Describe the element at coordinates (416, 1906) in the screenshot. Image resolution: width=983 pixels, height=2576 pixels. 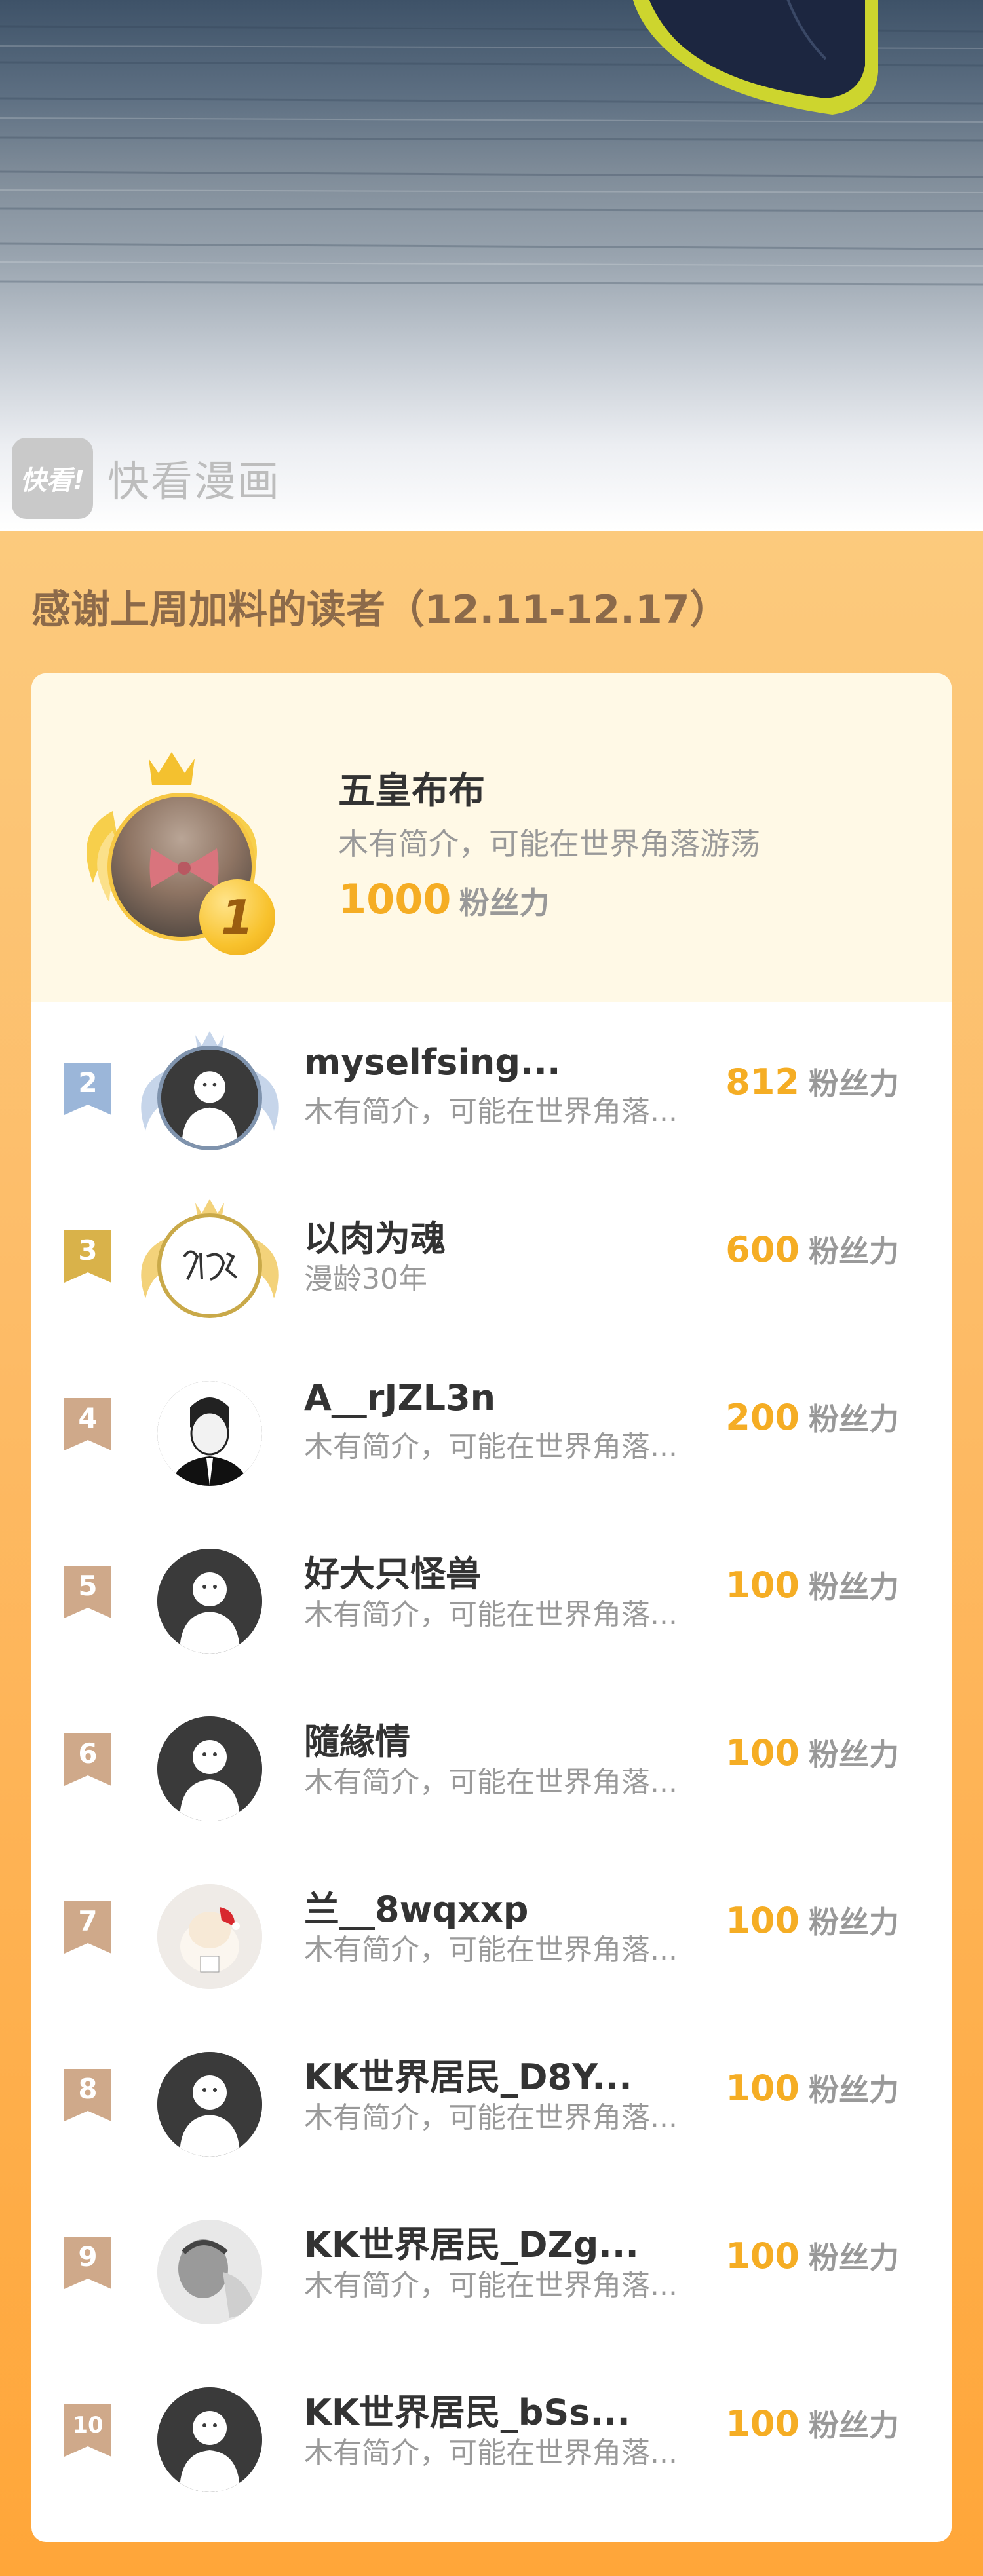
I see `user-name: 兰__8wqxxp` at that location.